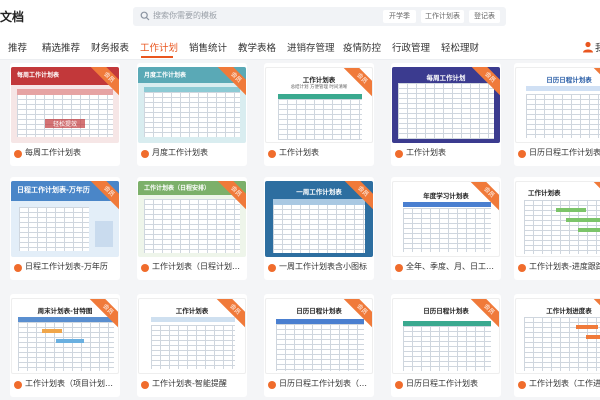 Image resolution: width=600 pixels, height=400 pixels. What do you see at coordinates (257, 47) in the screenshot?
I see `nav-item: 教学表格` at bounding box center [257, 47].